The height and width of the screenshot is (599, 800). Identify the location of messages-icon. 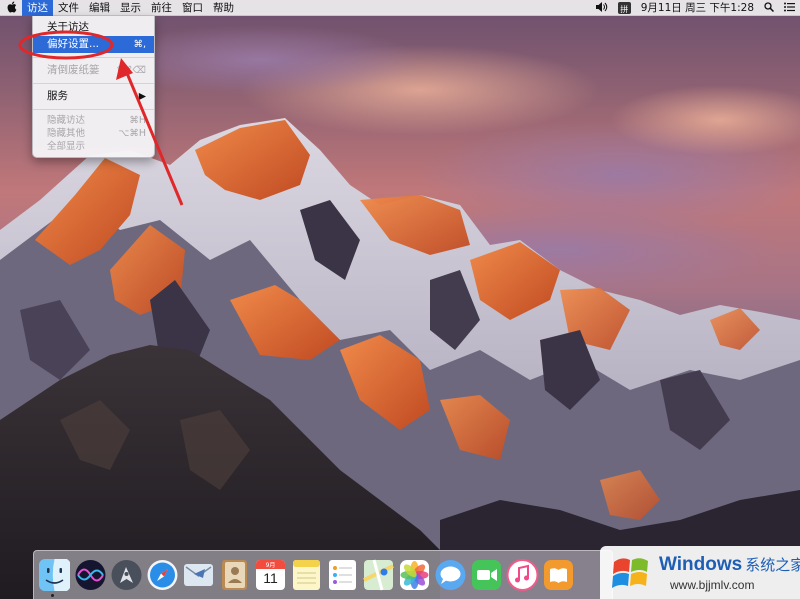
(450, 575).